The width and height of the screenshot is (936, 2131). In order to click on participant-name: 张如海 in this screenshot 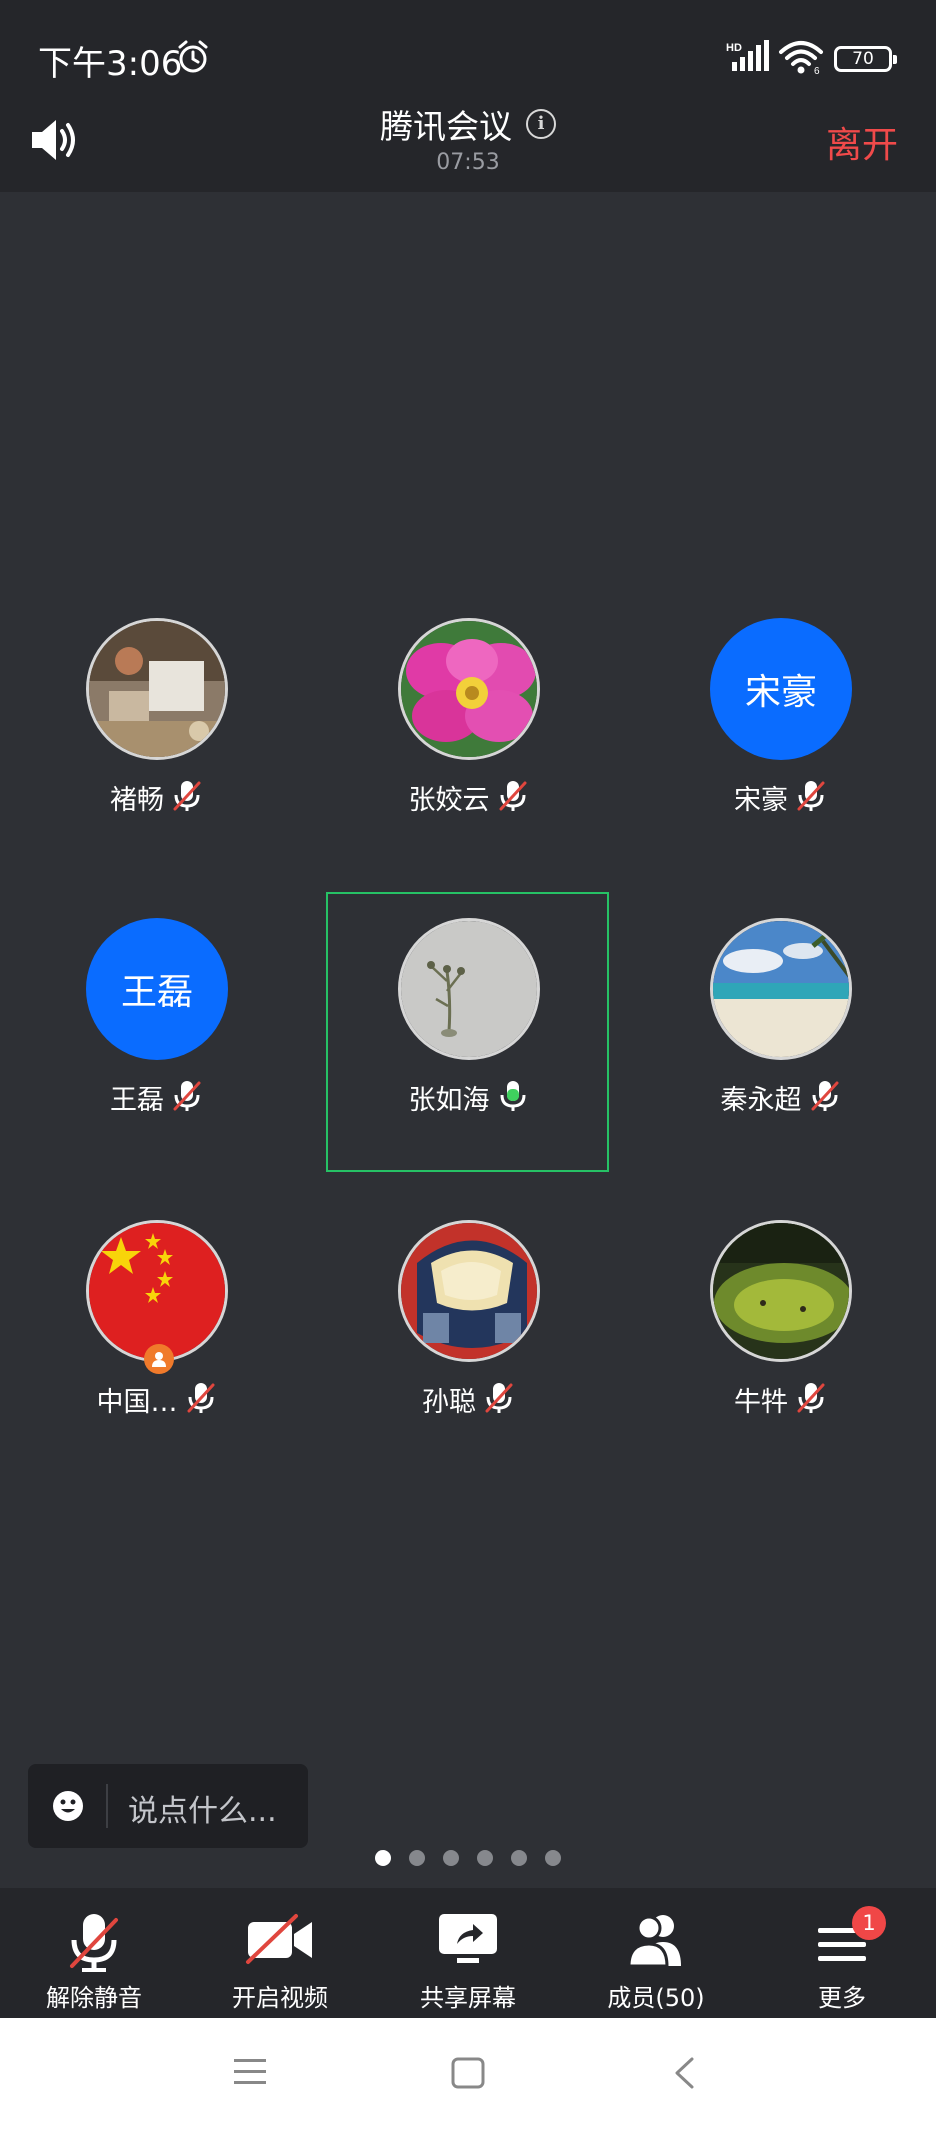, I will do `click(449, 1100)`.